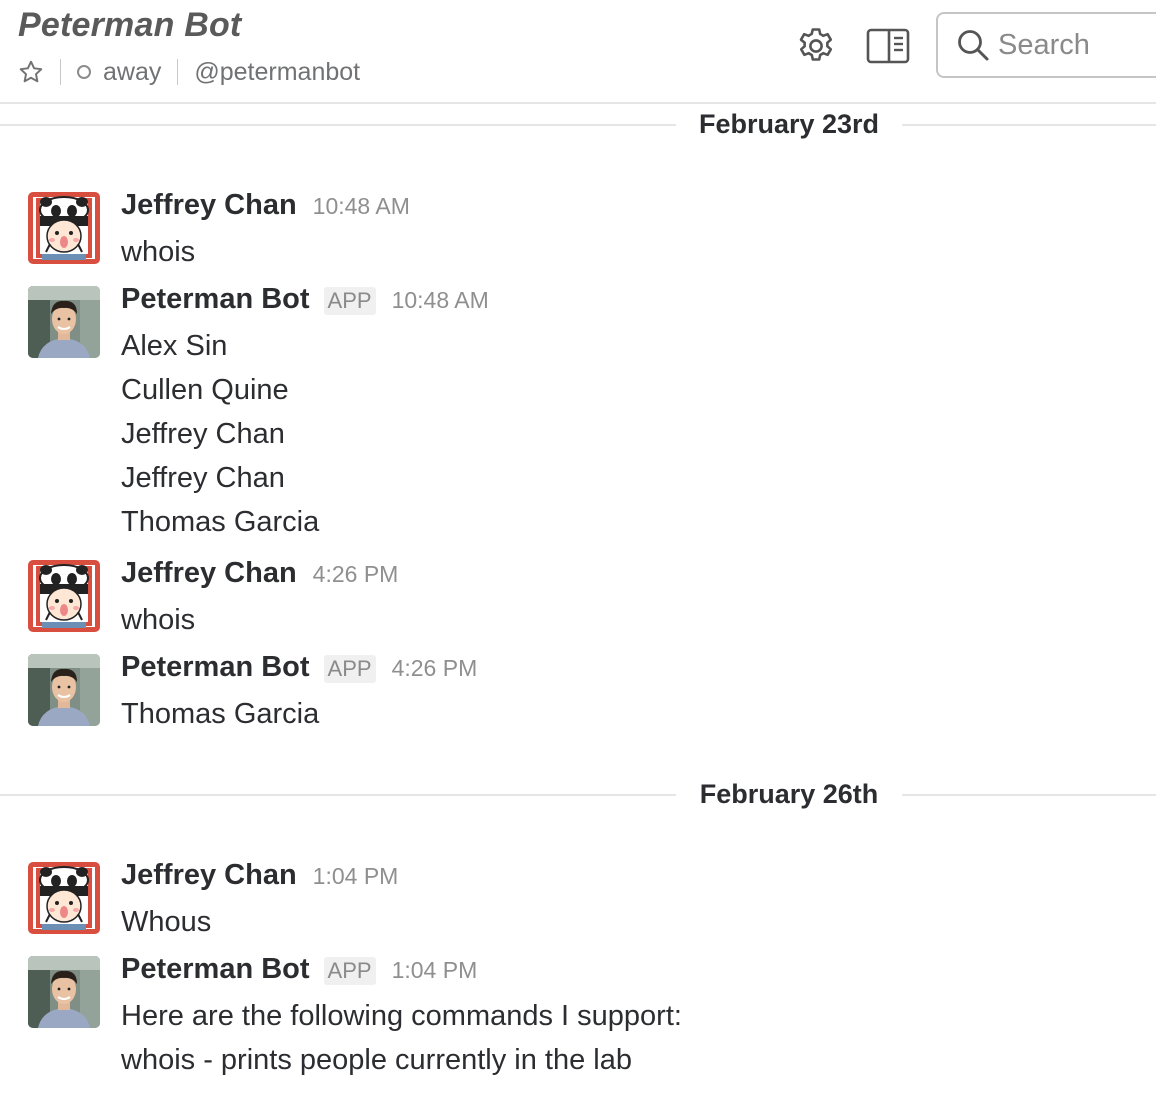 The width and height of the screenshot is (1156, 1096). What do you see at coordinates (174, 346) in the screenshot?
I see `message-text: Alex Sin` at bounding box center [174, 346].